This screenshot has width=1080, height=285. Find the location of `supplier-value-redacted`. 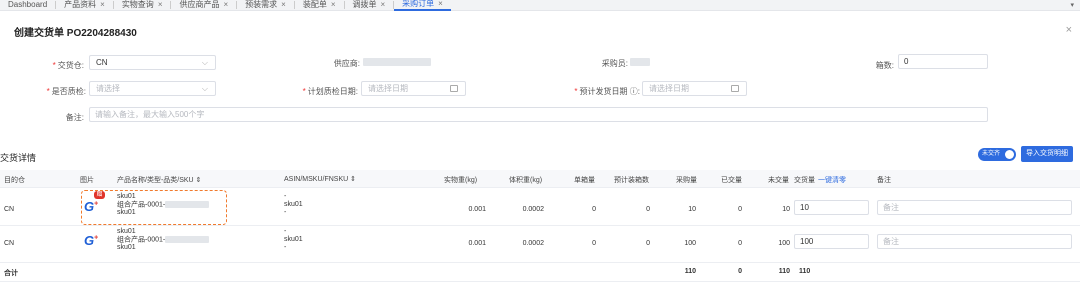

supplier-value-redacted is located at coordinates (397, 62).